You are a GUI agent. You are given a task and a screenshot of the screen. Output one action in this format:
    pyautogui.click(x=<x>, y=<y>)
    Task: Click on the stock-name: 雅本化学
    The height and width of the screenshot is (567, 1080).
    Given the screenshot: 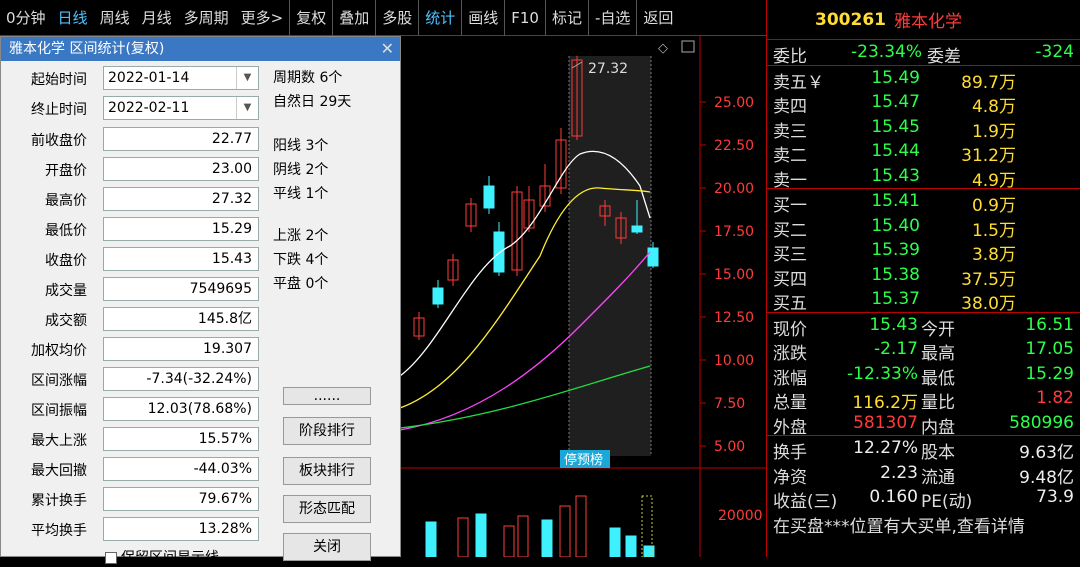 What is the action you would take?
    pyautogui.click(x=927, y=22)
    